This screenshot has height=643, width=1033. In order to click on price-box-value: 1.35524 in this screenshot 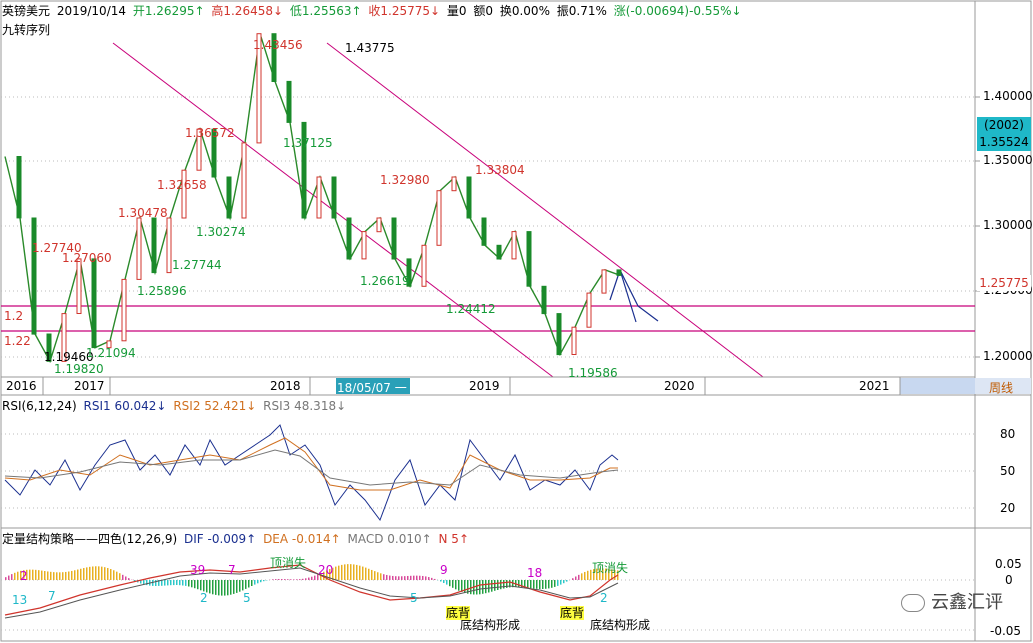, I will do `click(1004, 142)`.